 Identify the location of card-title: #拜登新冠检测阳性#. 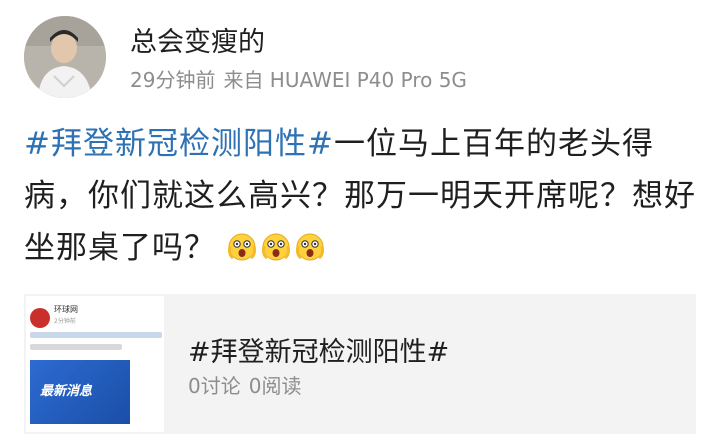
(318, 349).